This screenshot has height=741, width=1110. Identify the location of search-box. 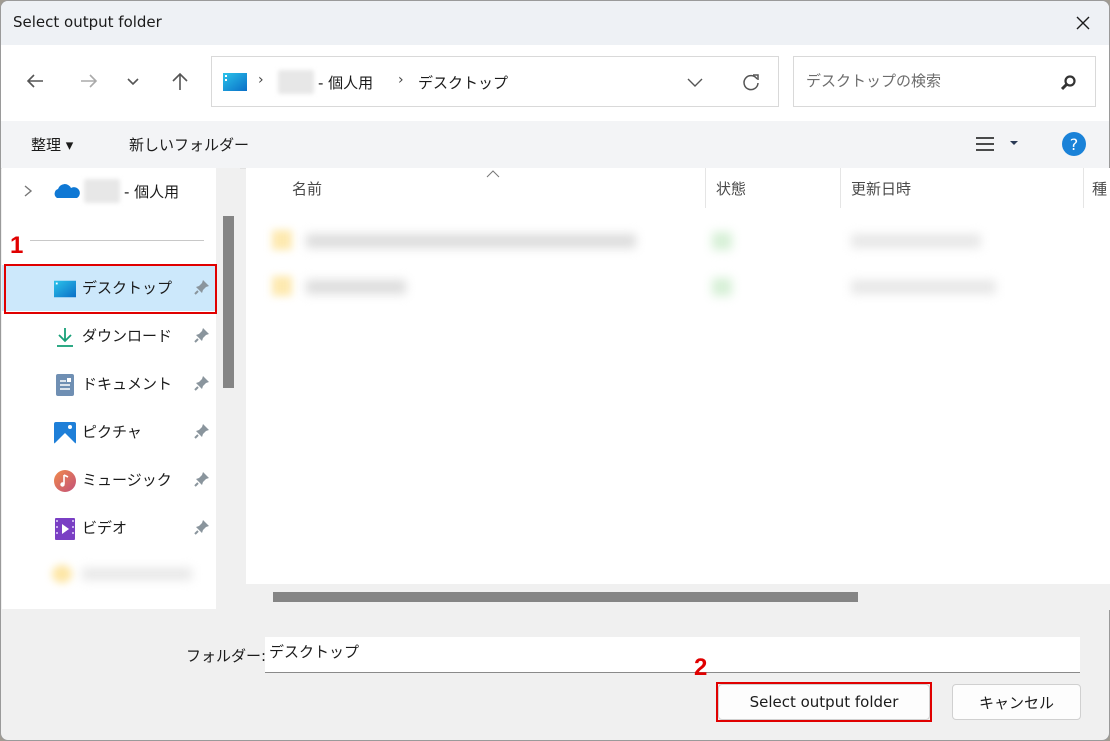
(944, 81).